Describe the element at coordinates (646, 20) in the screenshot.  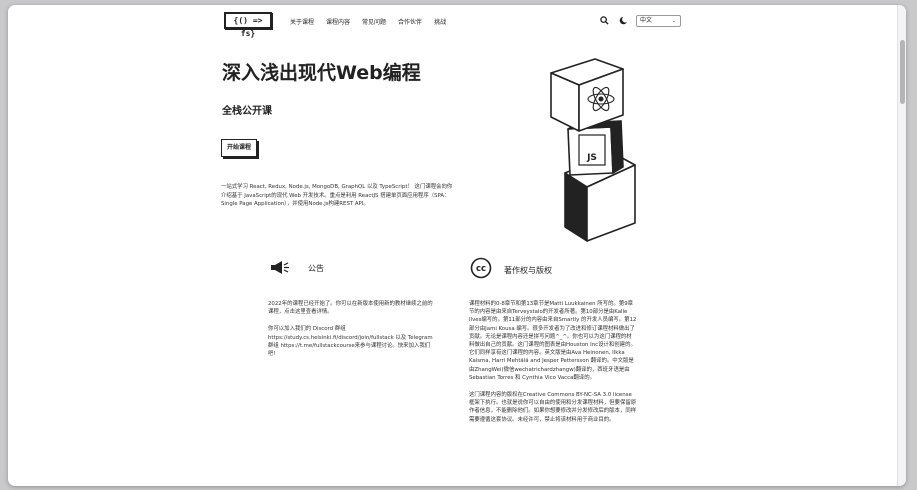
I see `language-select-value: 中文` at that location.